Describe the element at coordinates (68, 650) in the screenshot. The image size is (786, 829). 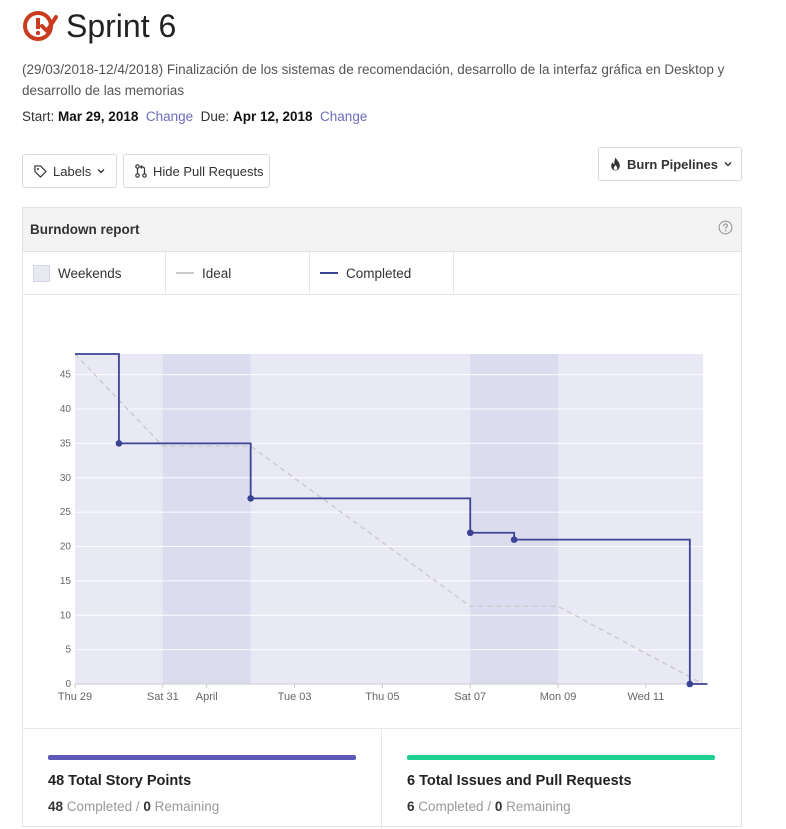
I see `y-tick-label: 5` at that location.